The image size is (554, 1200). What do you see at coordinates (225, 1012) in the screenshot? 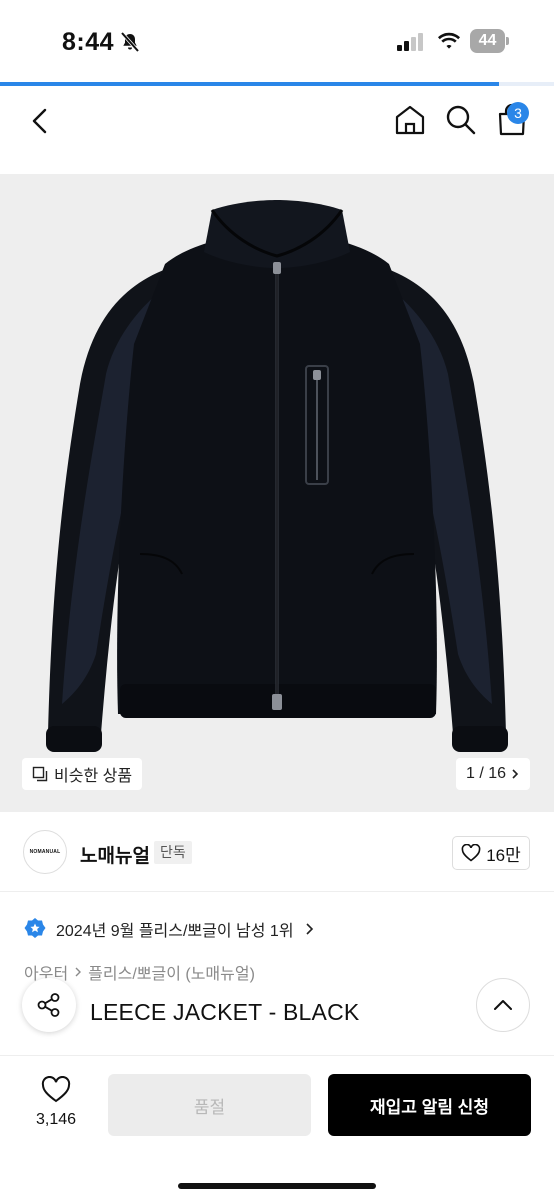
I see `product-title: LEECE JACKET - BLACK` at bounding box center [225, 1012].